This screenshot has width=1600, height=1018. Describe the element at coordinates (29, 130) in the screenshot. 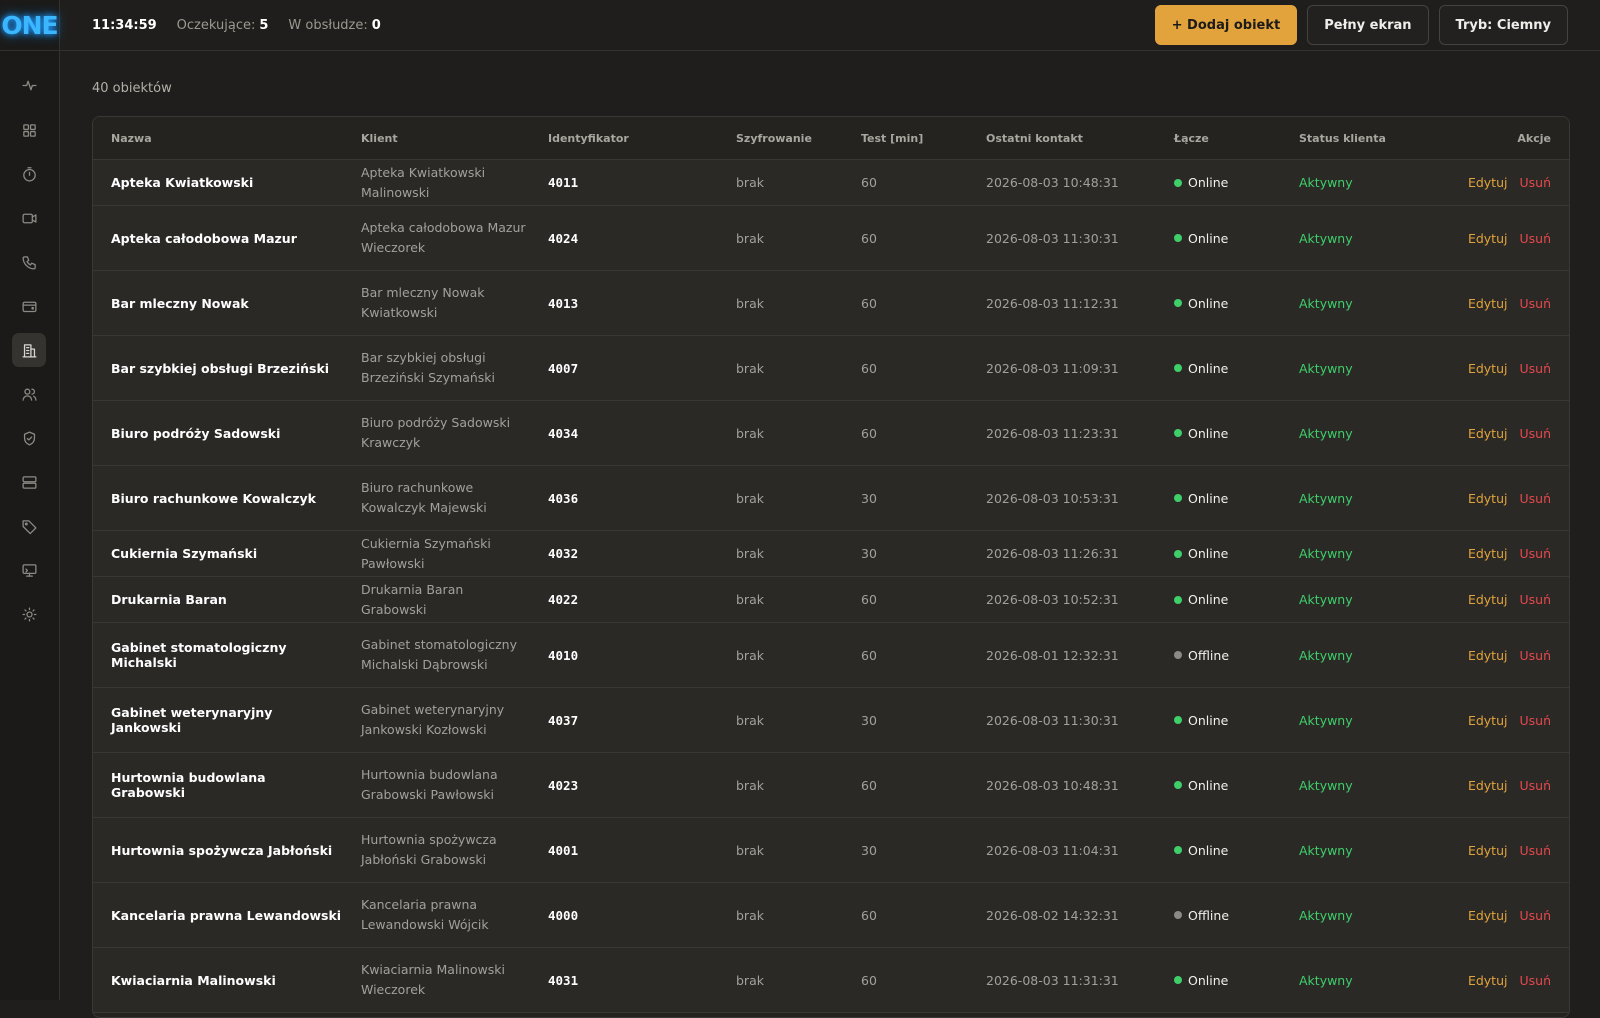

I see `sidebar-item-dashboard` at that location.